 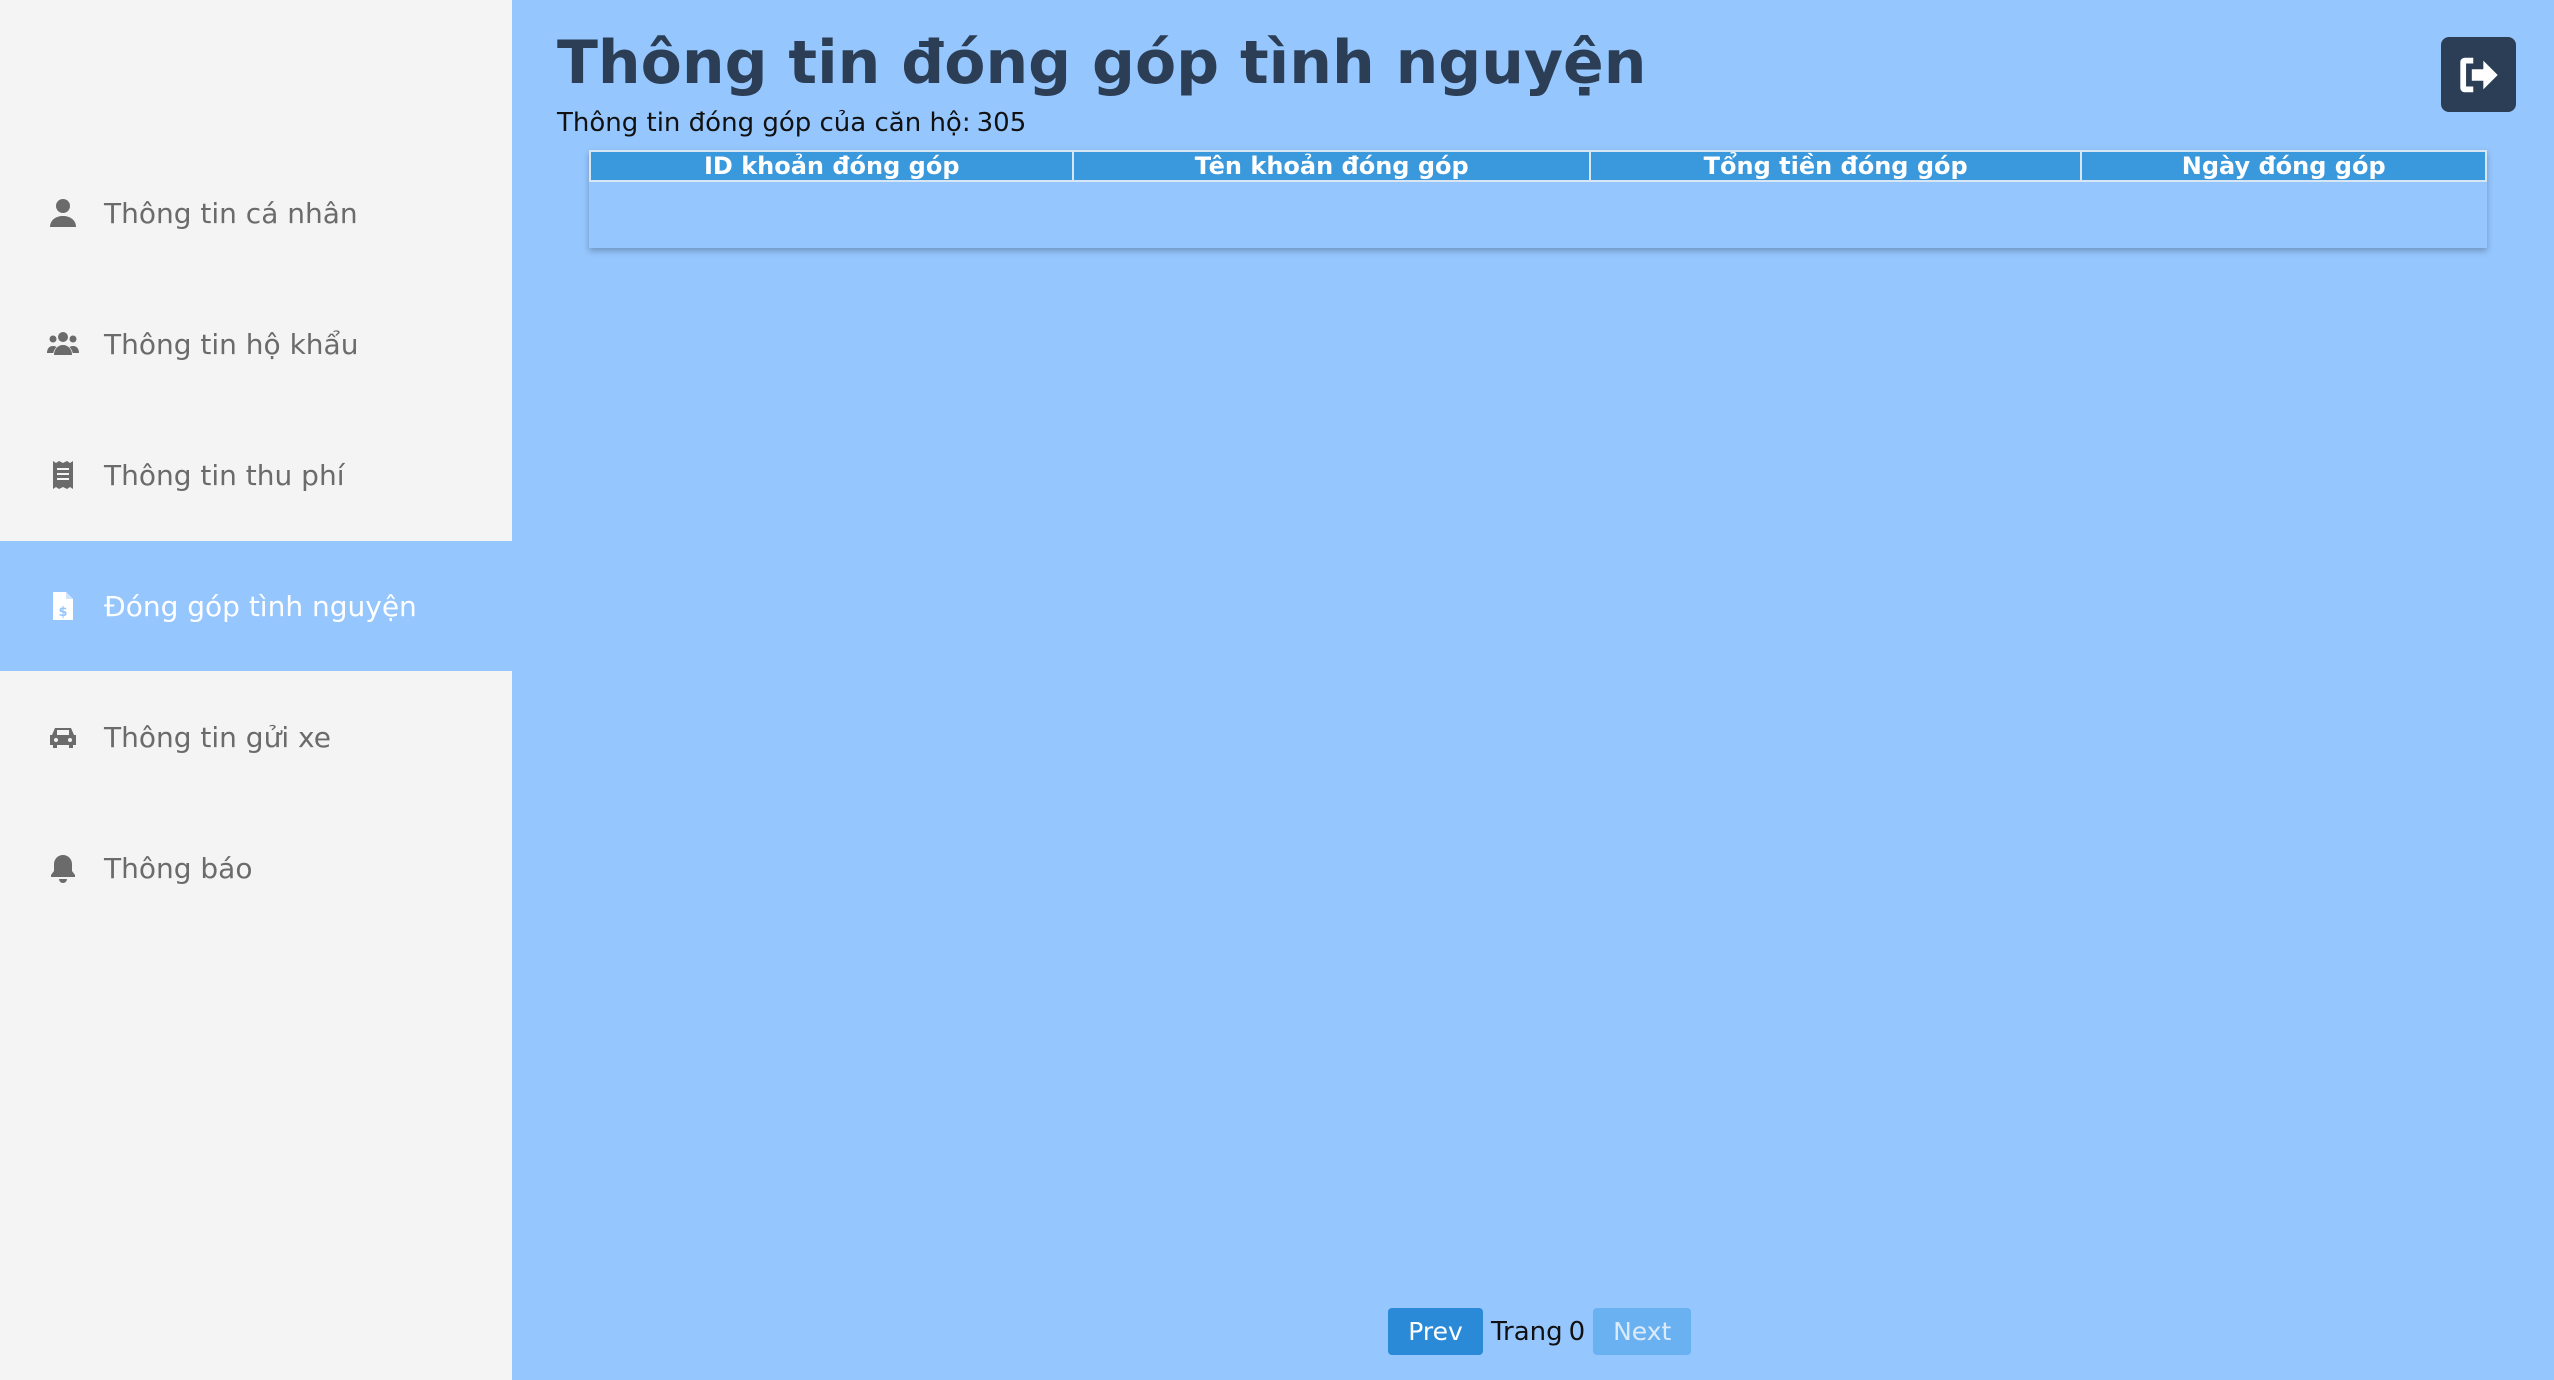 I want to click on column-header-total: Tổng tiền đóng góp, so click(x=1835, y=166).